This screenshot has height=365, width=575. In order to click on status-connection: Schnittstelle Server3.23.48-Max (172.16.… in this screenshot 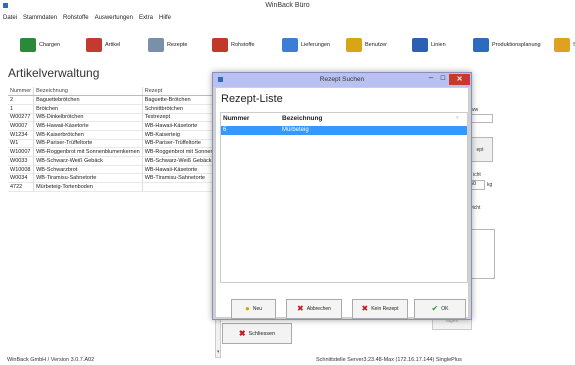, I will do `click(389, 360)`.